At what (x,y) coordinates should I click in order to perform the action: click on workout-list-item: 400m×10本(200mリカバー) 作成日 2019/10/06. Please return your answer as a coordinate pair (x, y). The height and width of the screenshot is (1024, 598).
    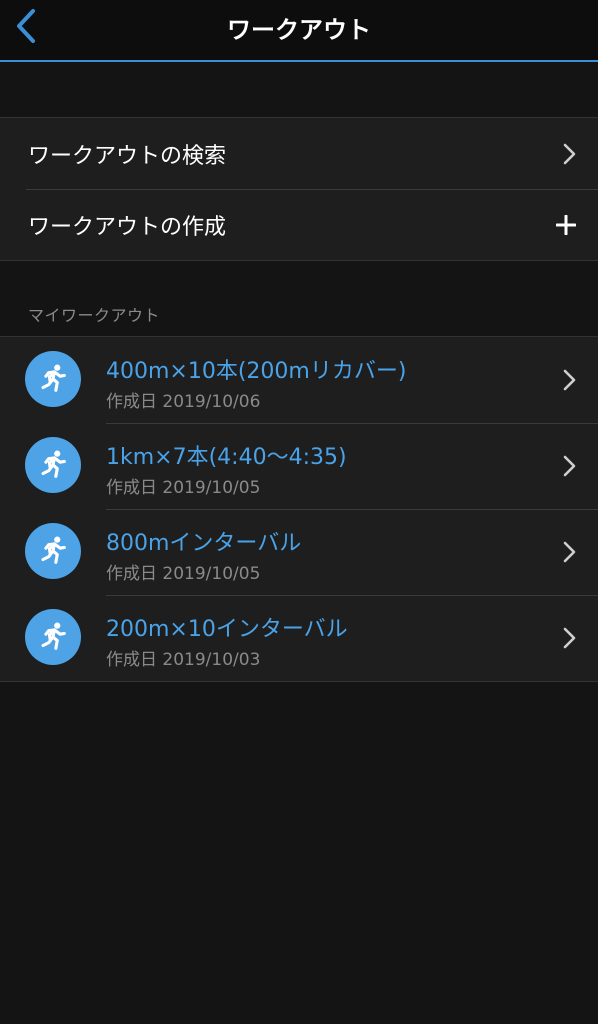
    Looking at the image, I should click on (299, 380).